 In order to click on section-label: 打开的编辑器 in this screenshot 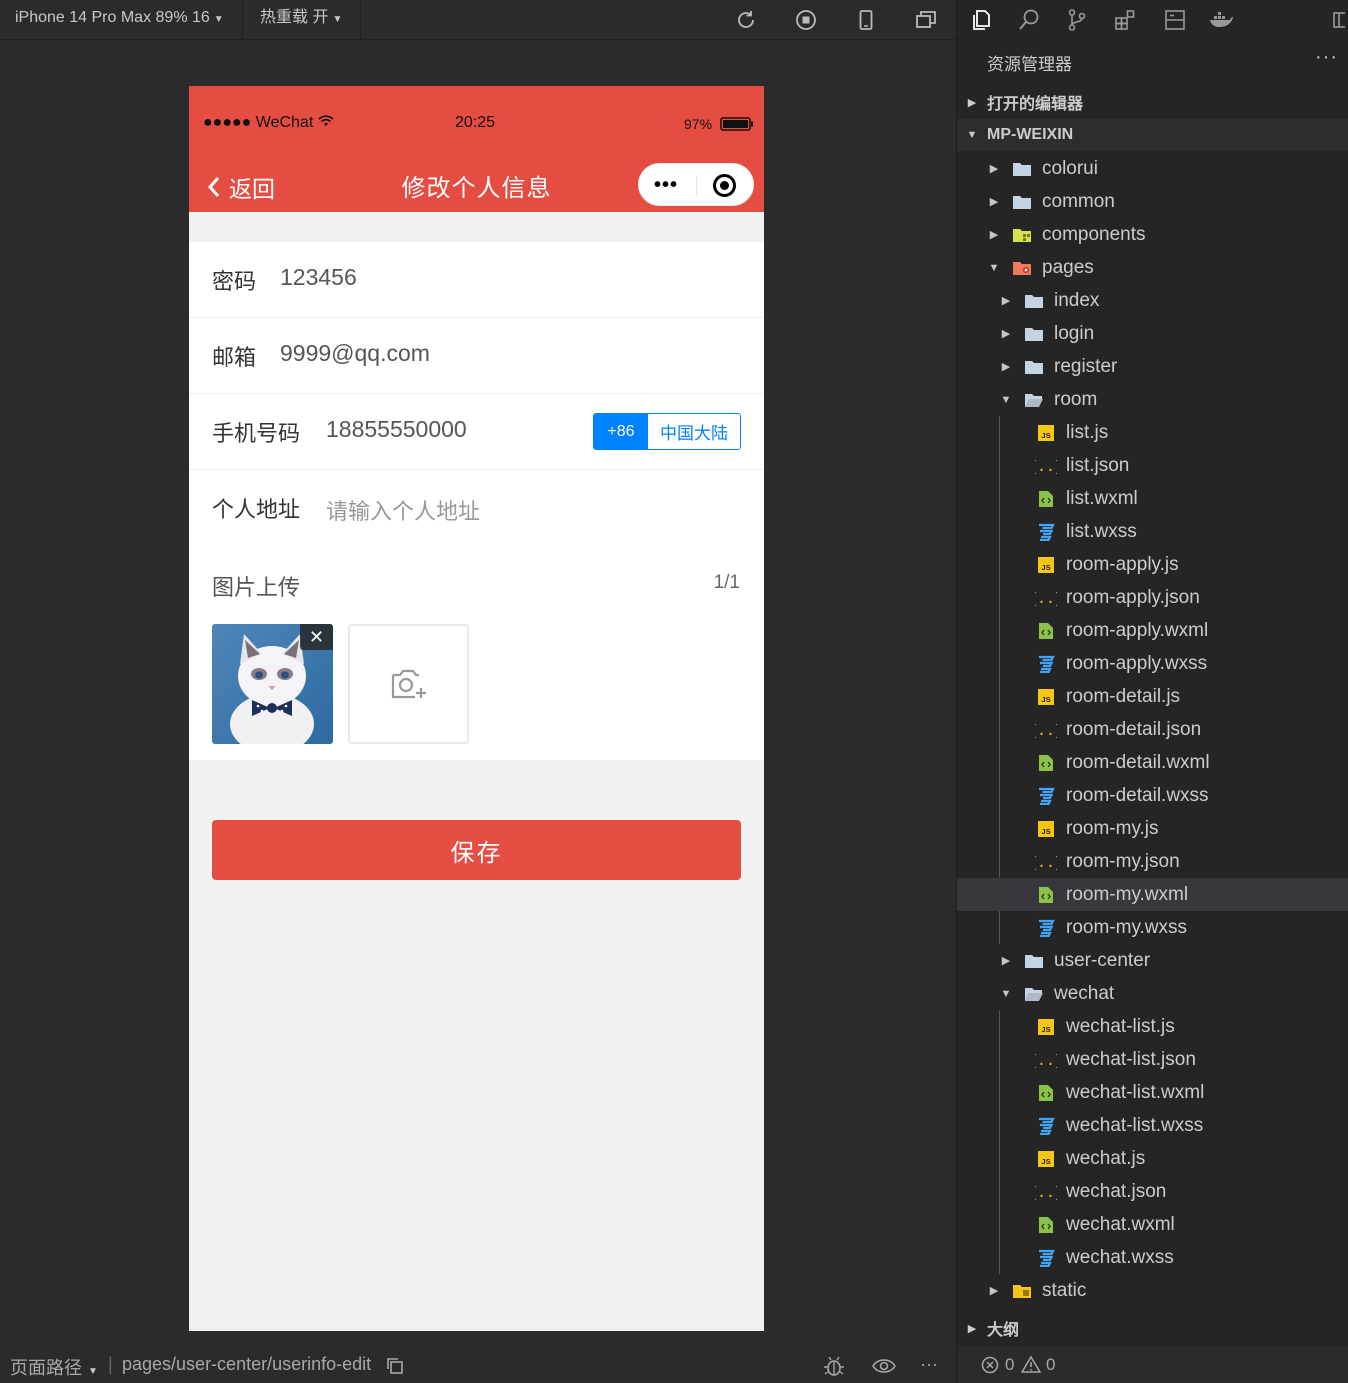, I will do `click(1035, 104)`.